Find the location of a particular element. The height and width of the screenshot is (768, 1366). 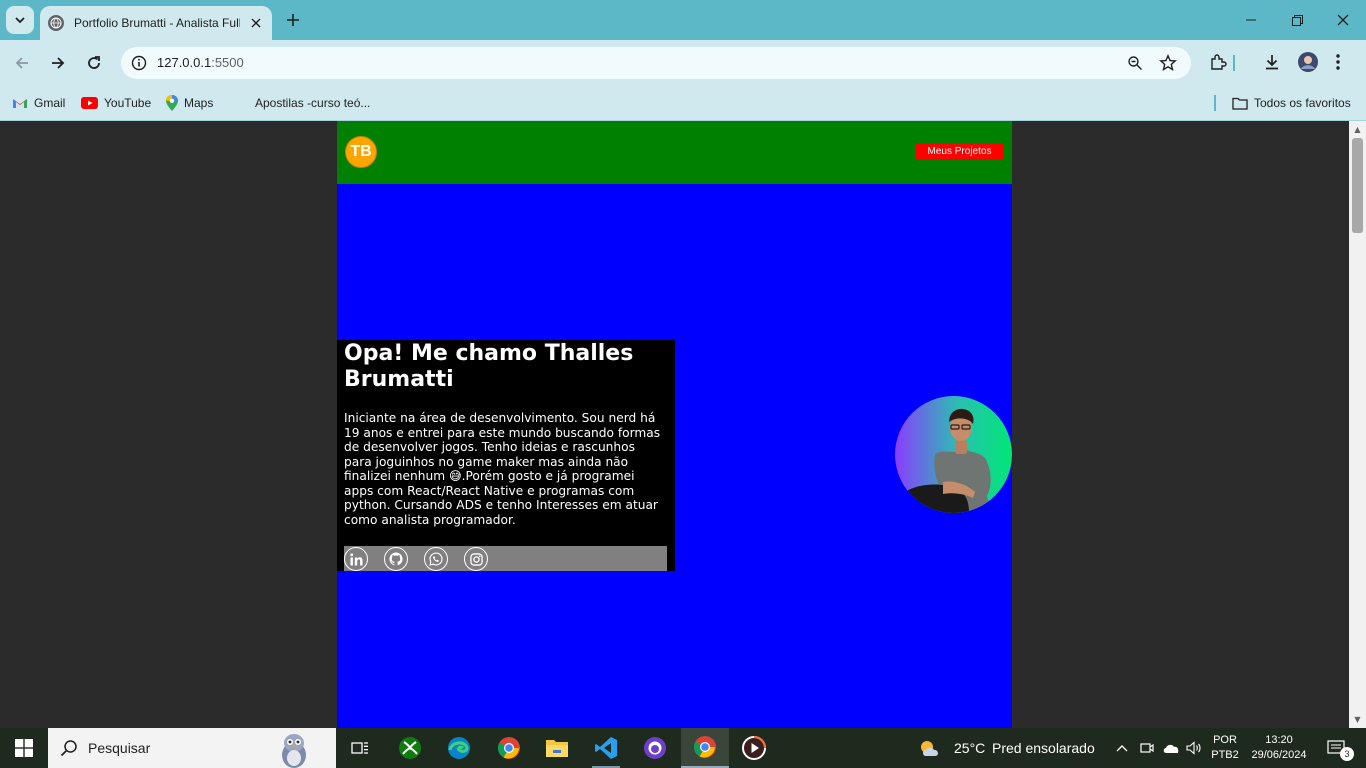

reload-icon is located at coordinates (94, 62).